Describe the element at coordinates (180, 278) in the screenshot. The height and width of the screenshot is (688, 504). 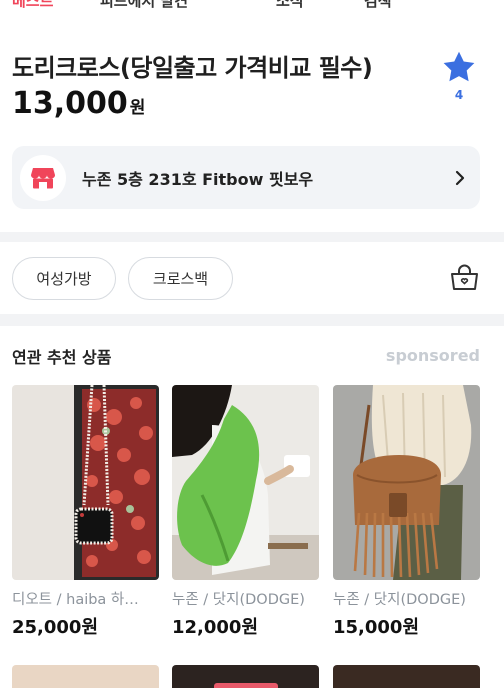
I see `tag-crossbag: 크로스백` at that location.